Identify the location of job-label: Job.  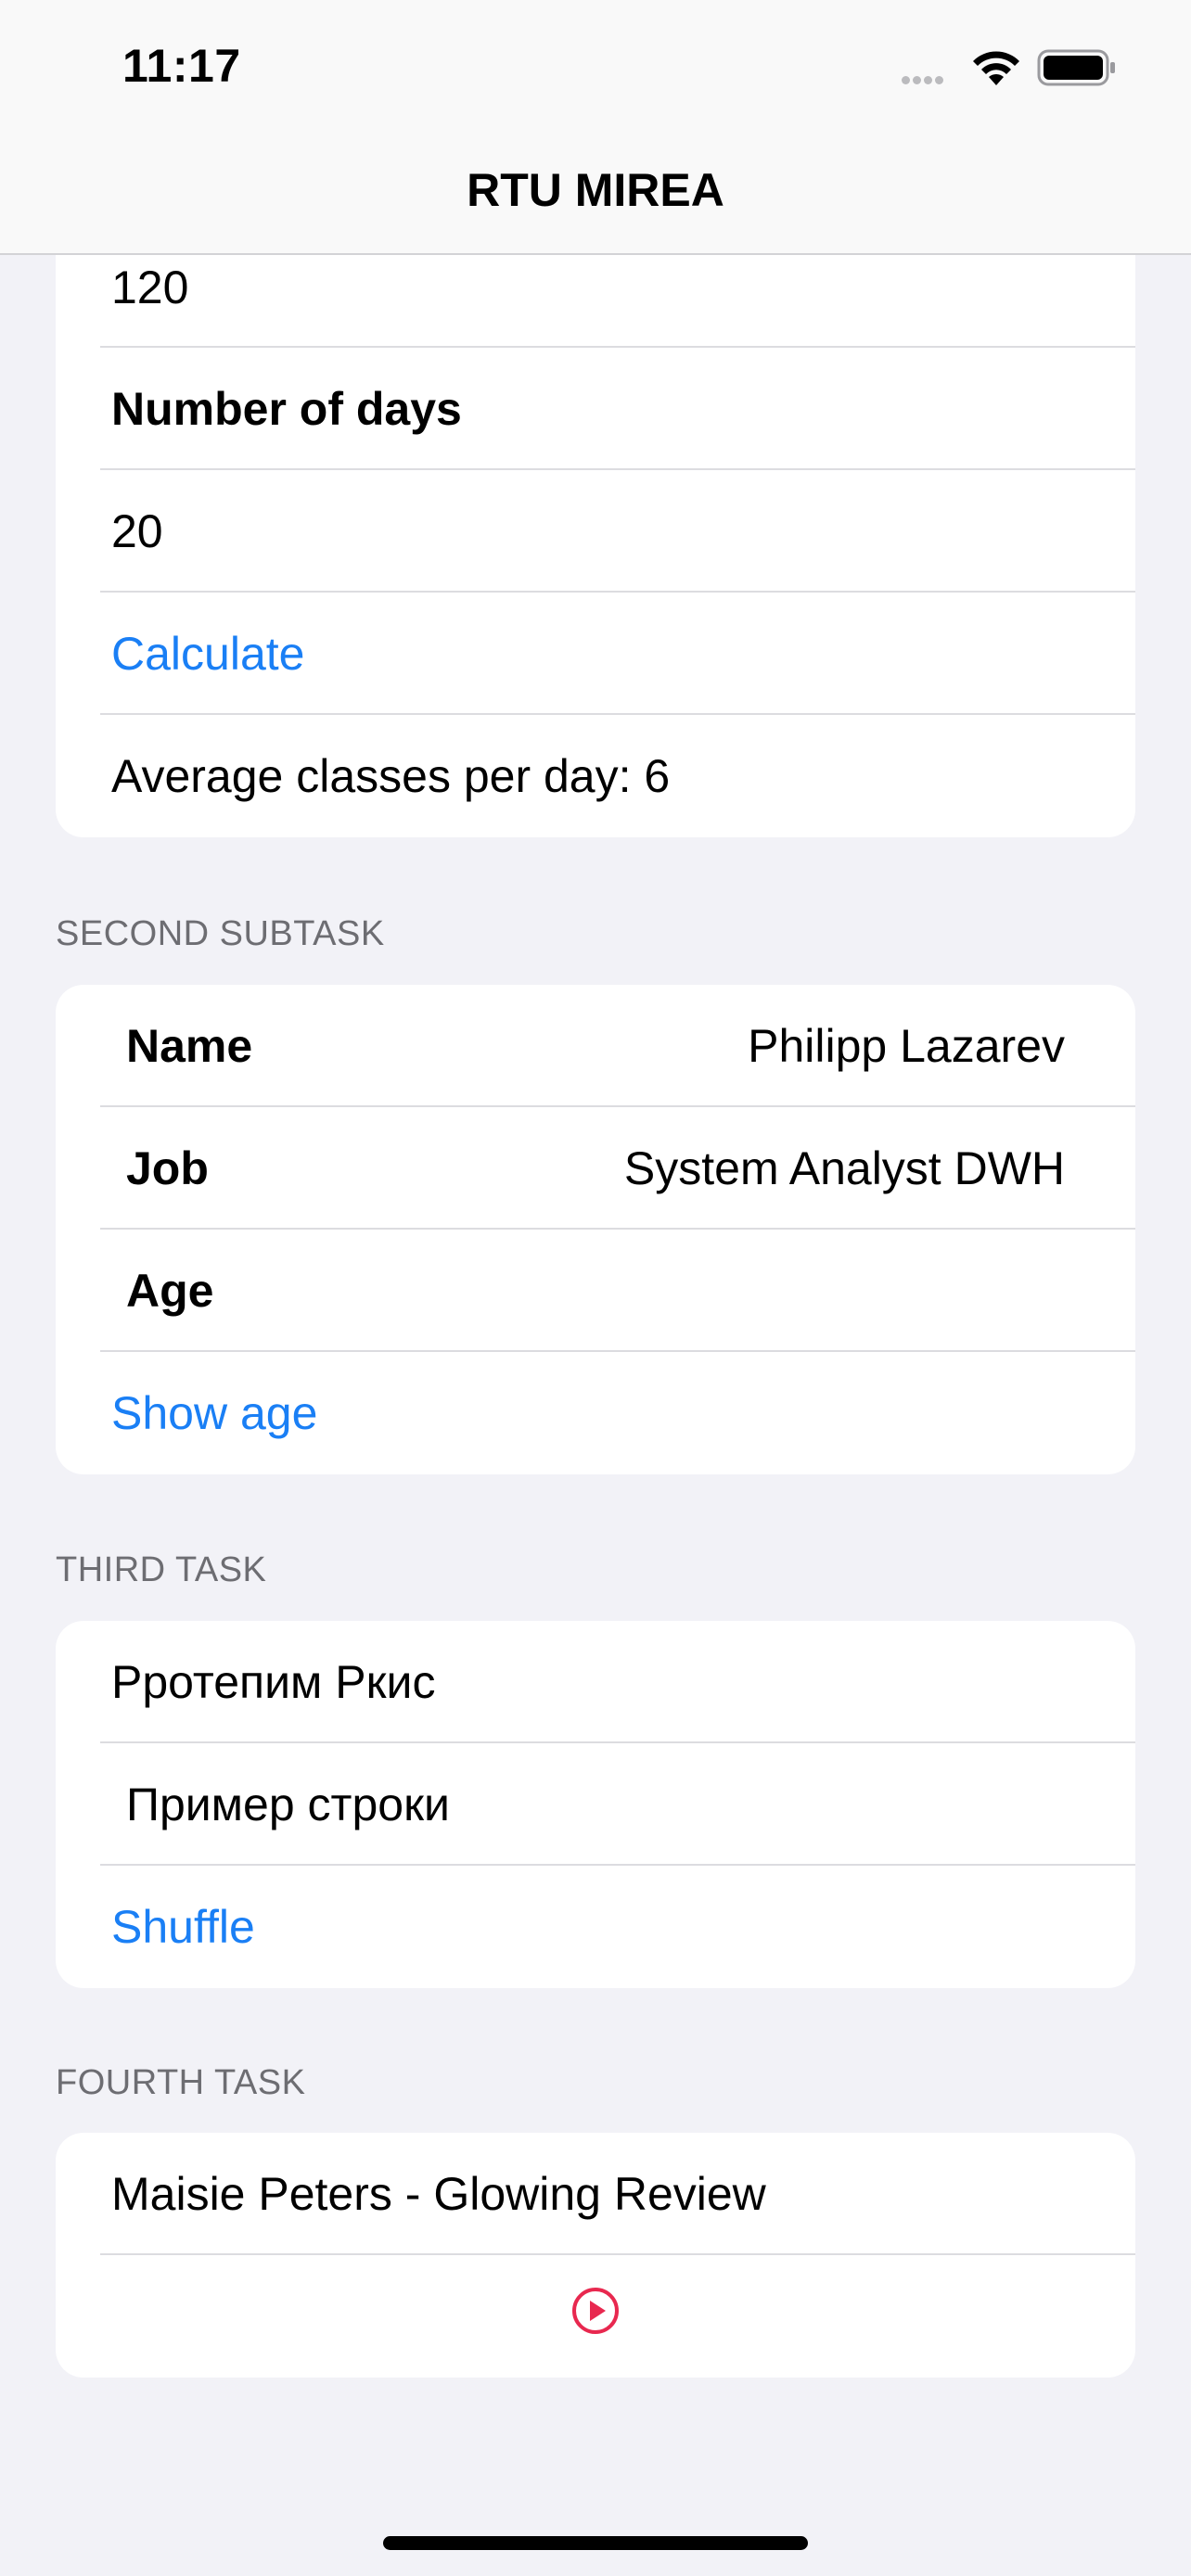
(167, 1168).